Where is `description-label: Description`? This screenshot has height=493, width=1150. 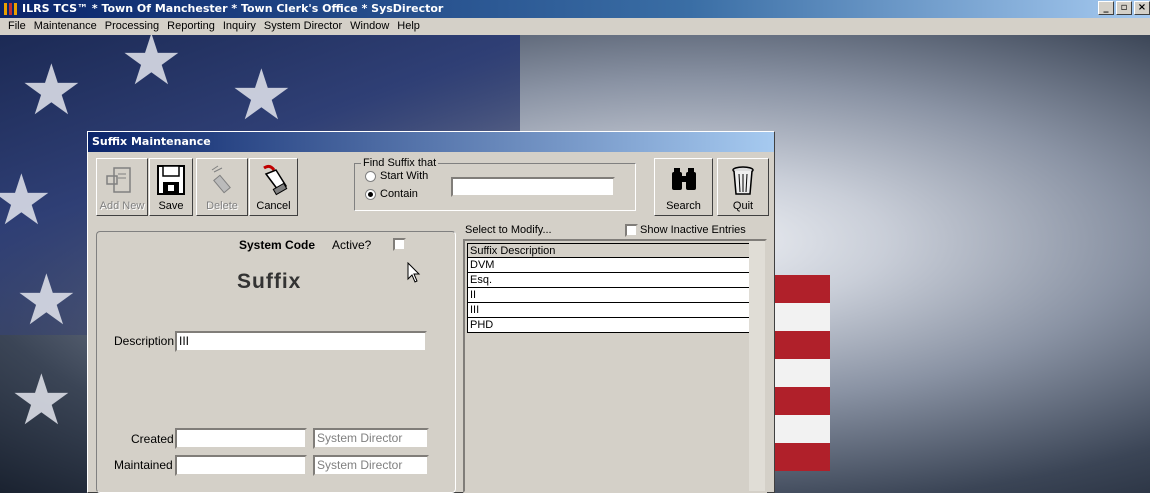
description-label: Description is located at coordinates (144, 341).